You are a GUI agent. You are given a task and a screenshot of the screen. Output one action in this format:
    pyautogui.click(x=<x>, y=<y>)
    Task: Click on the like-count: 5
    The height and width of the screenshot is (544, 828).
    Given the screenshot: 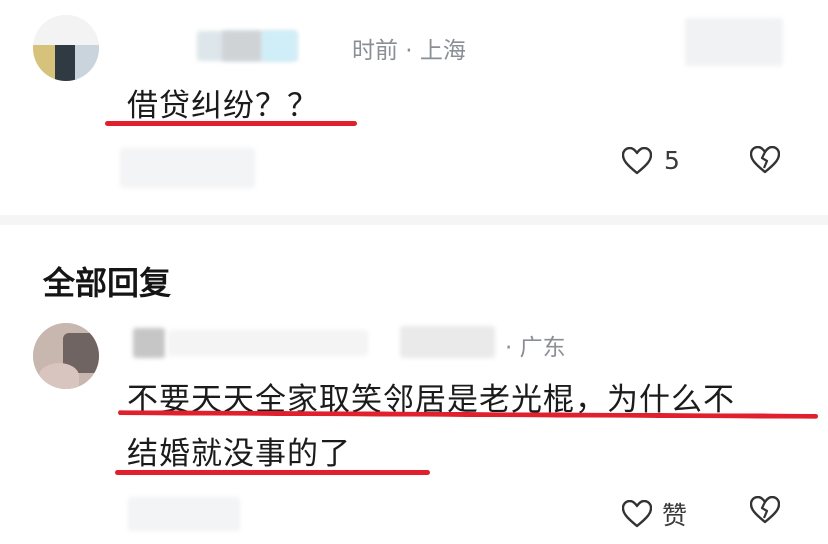 What is the action you would take?
    pyautogui.click(x=672, y=160)
    